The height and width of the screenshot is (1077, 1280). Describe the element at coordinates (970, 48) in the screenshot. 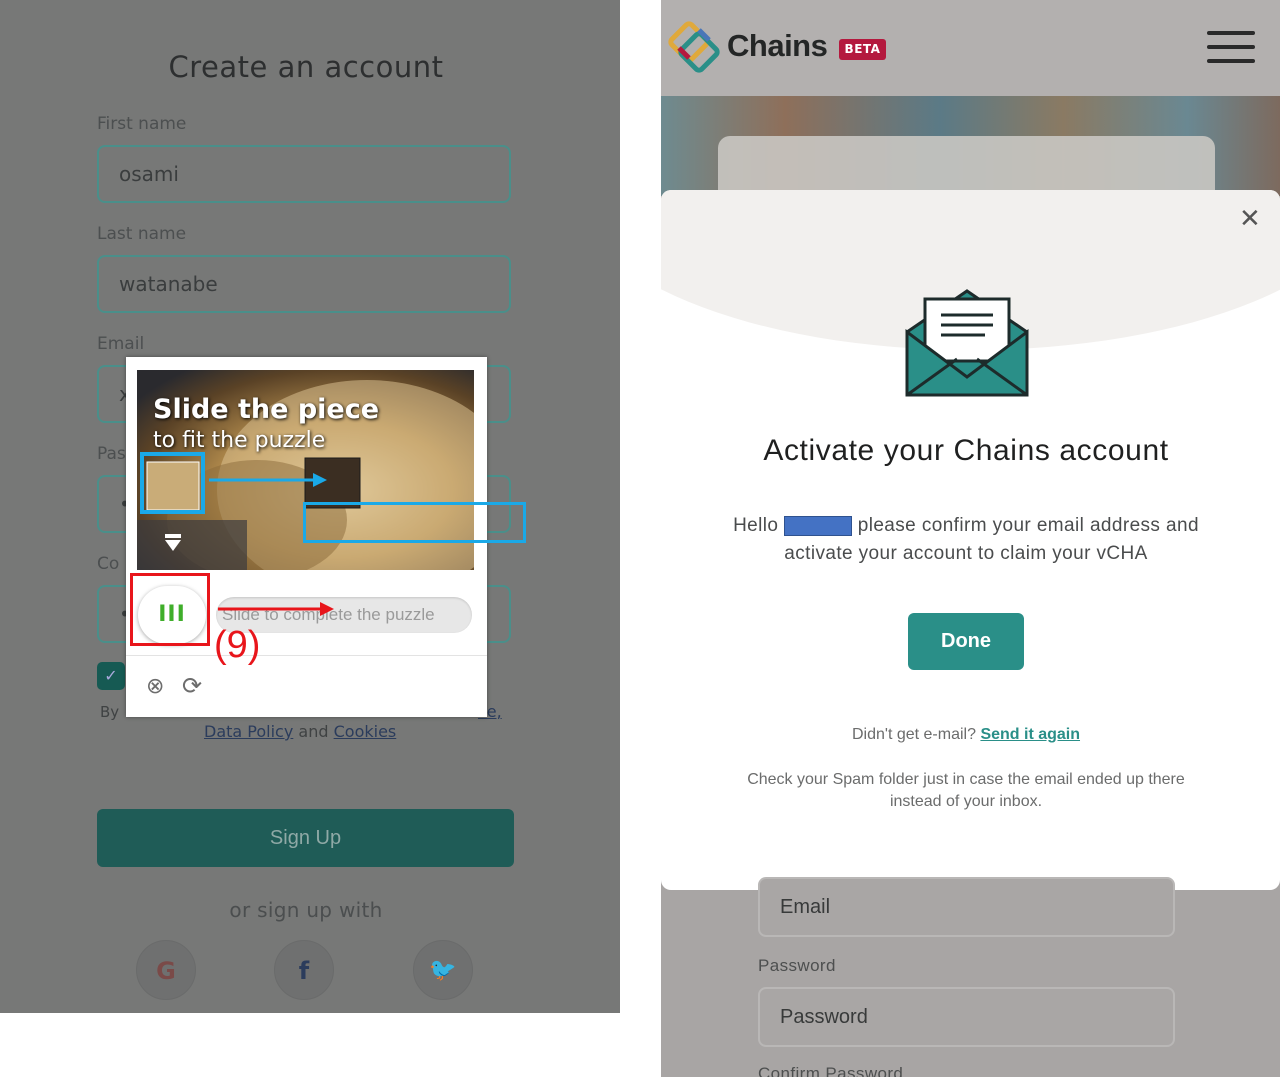

I see `app-header: Chains BETA` at that location.